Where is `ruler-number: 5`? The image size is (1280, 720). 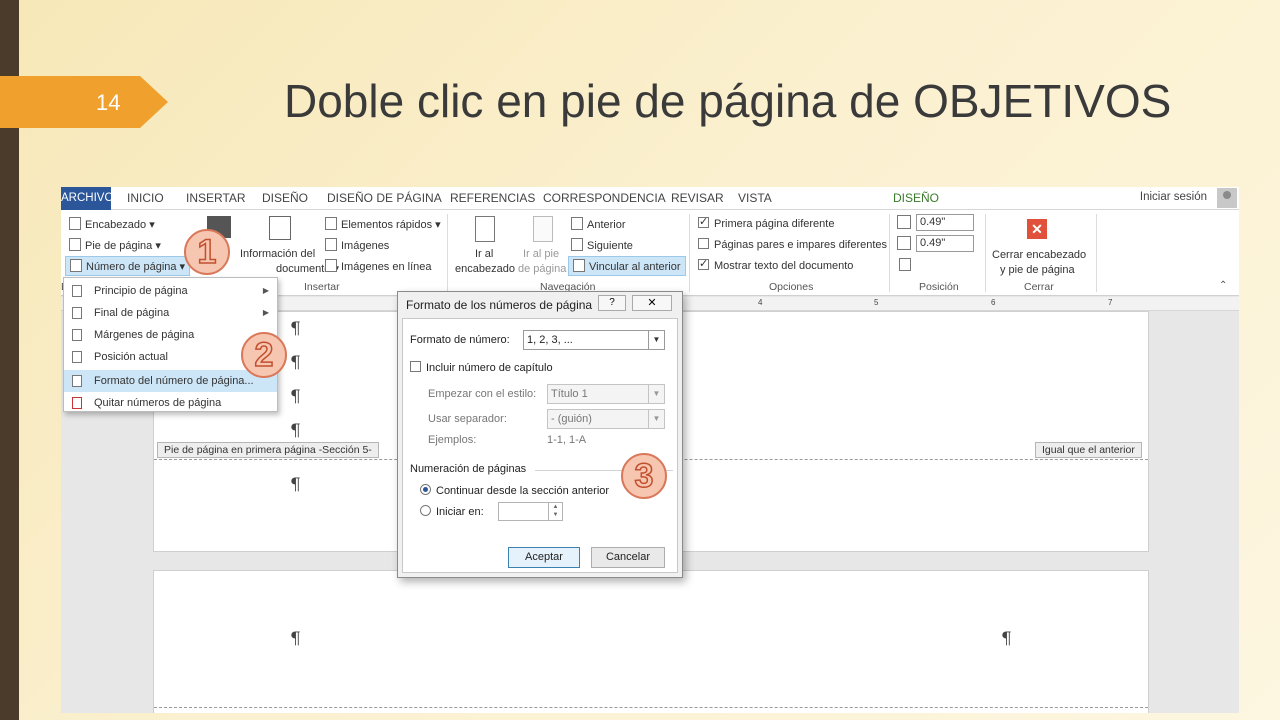 ruler-number: 5 is located at coordinates (876, 302).